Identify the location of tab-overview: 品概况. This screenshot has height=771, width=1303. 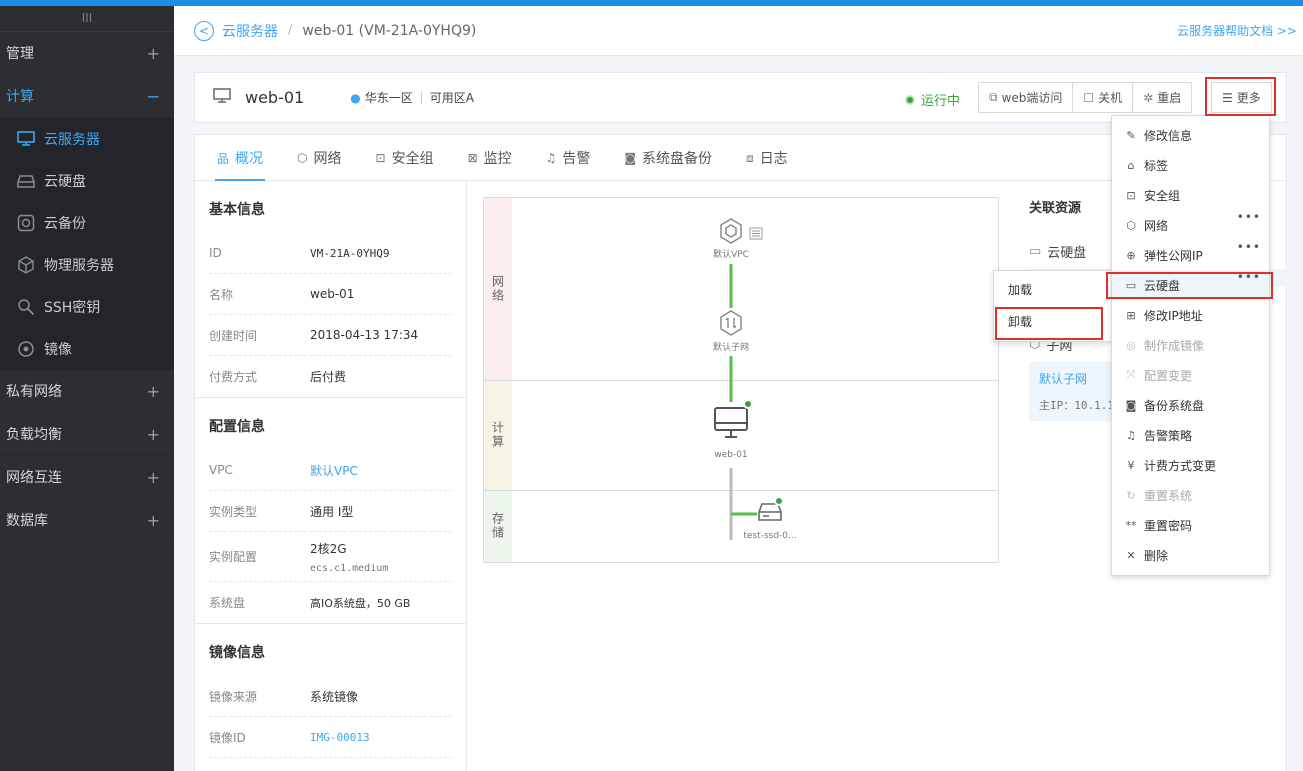
(240, 164).